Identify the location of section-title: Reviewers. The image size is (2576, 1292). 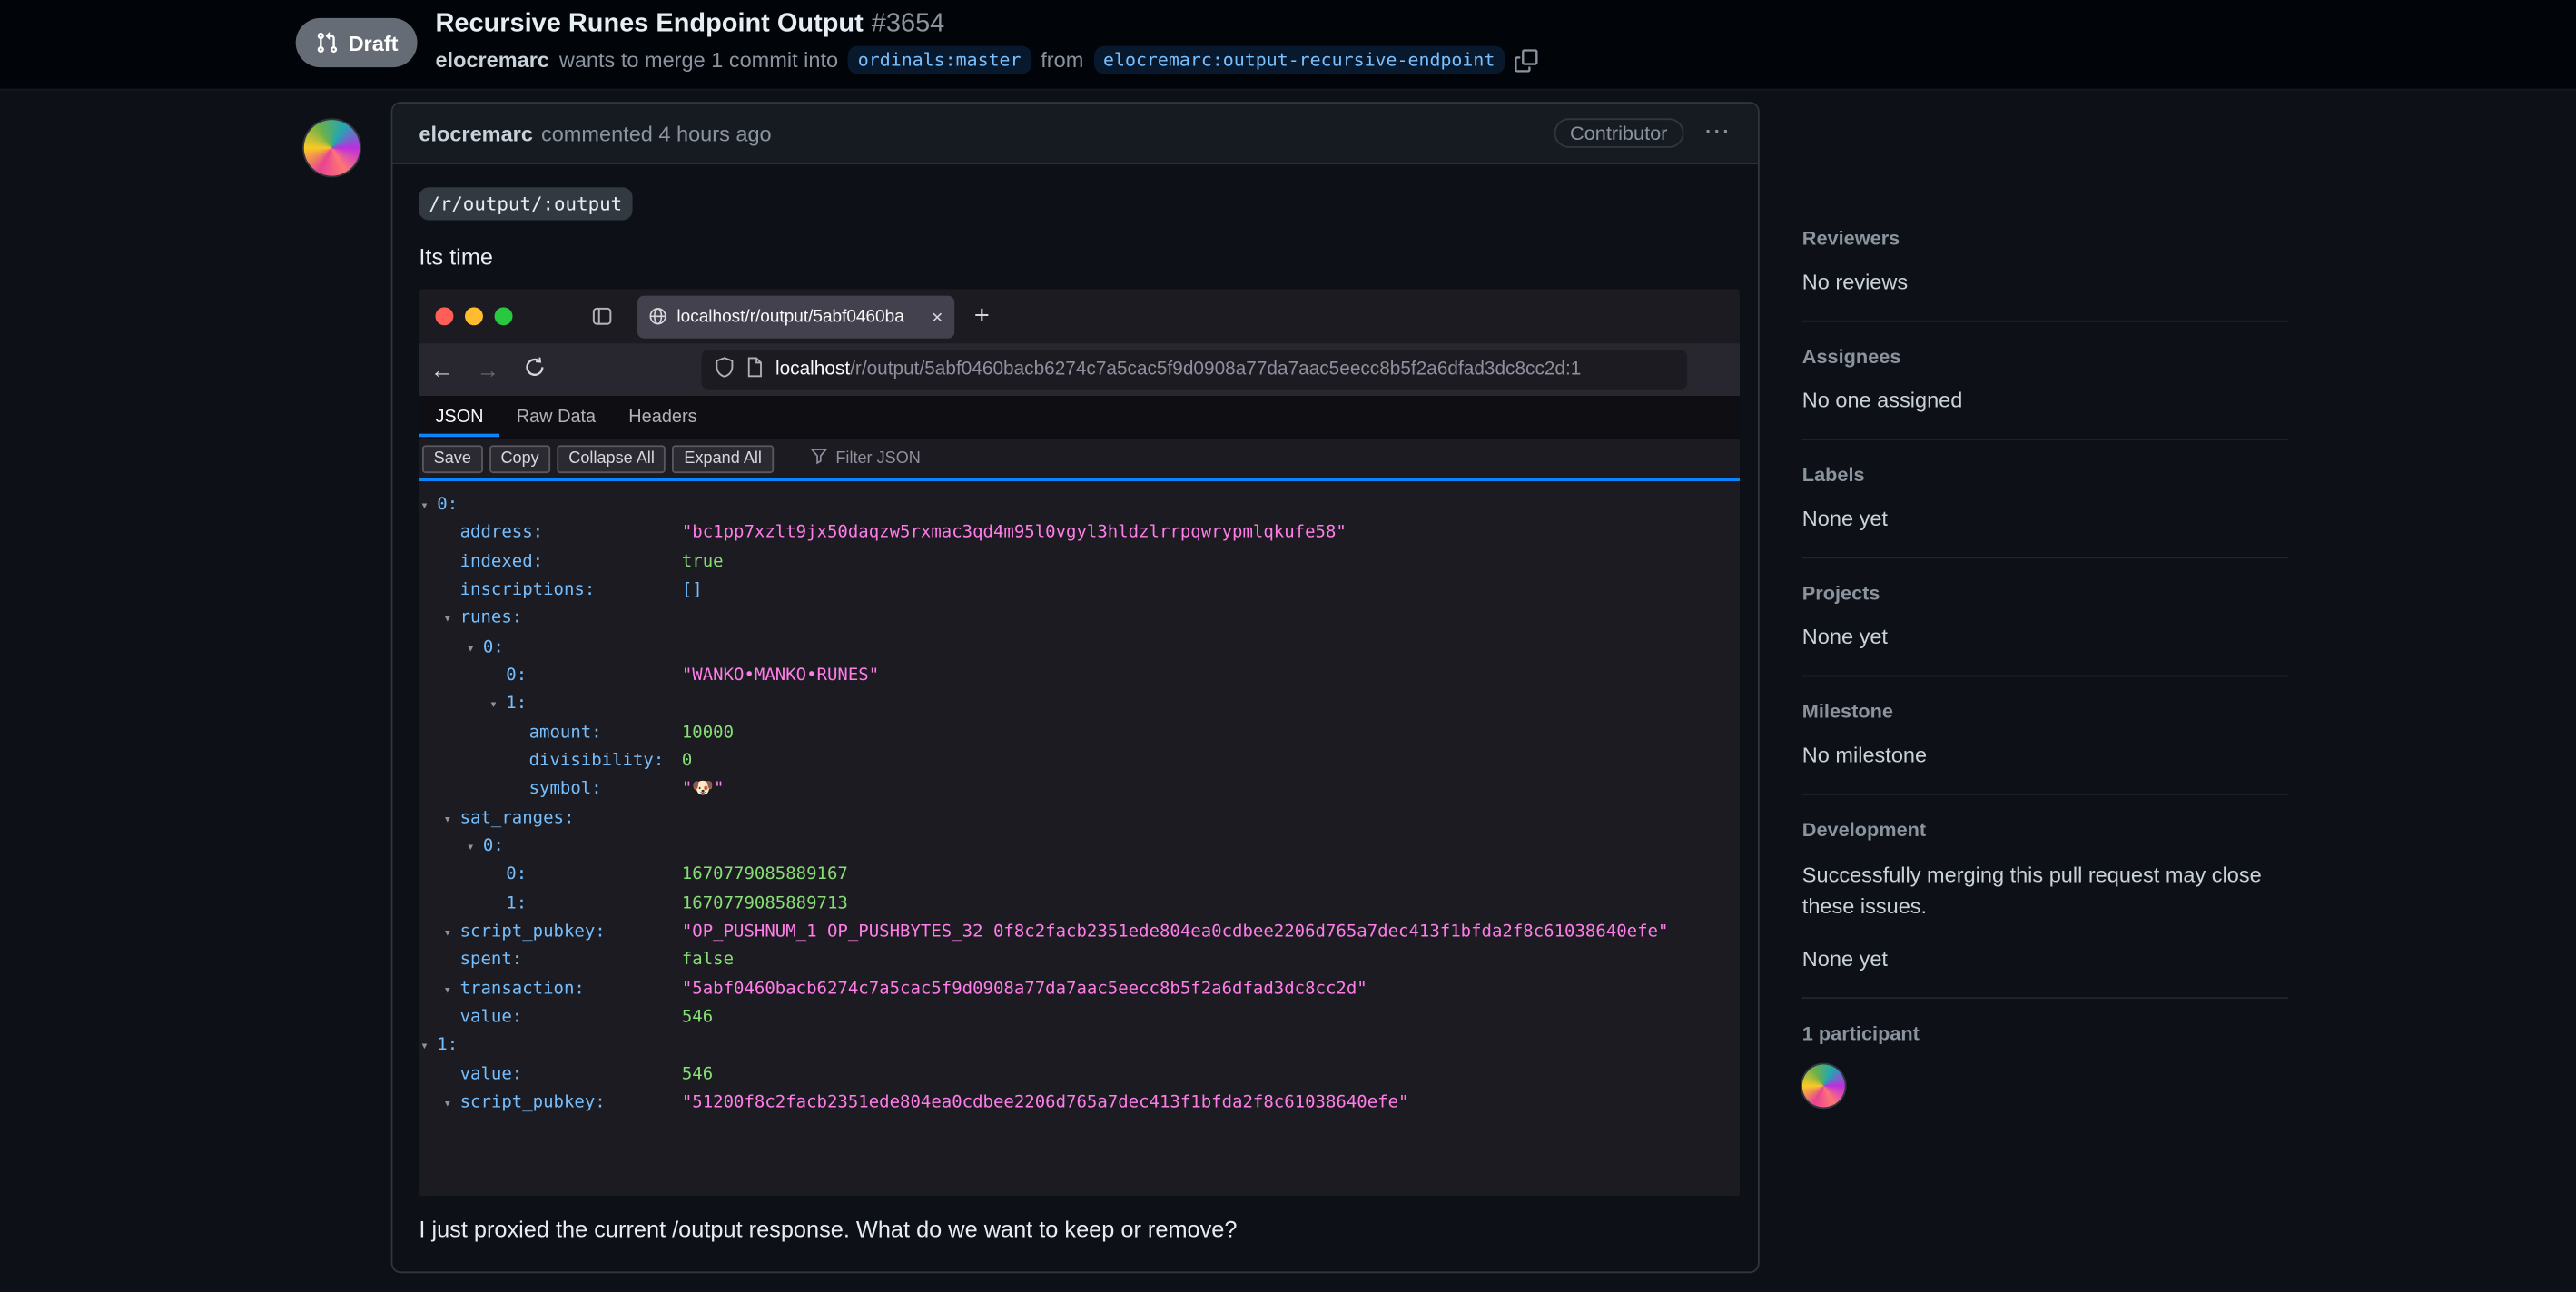
(1850, 238).